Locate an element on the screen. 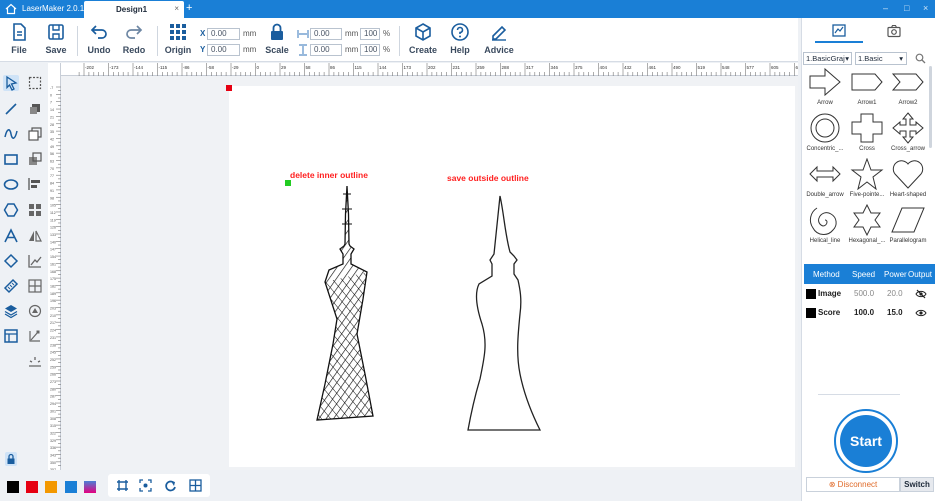 This screenshot has width=935, height=501. grid-toggle-icon is located at coordinates (195, 485).